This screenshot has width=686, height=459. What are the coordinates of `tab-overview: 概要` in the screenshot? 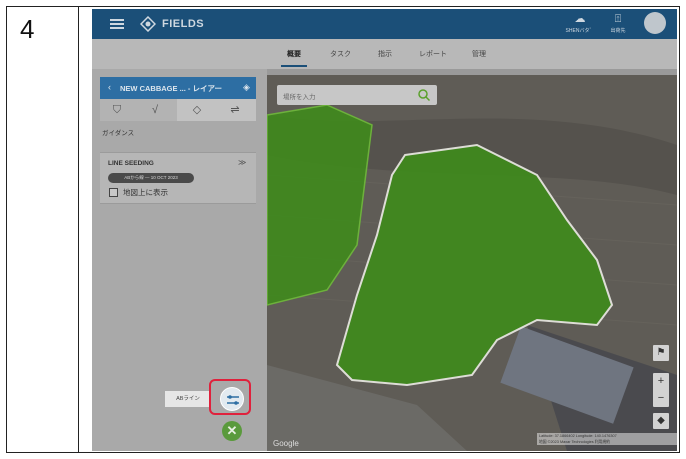 It's located at (294, 54).